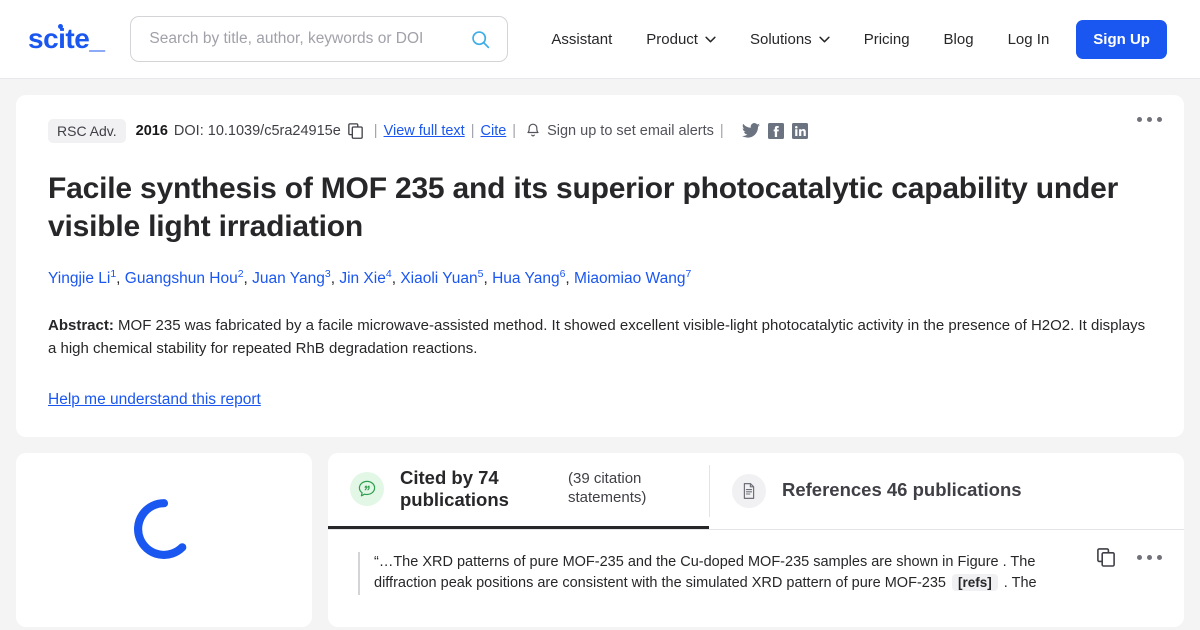  Describe the element at coordinates (633, 277) in the screenshot. I see `author-link: Miaomiao Wang7` at that location.